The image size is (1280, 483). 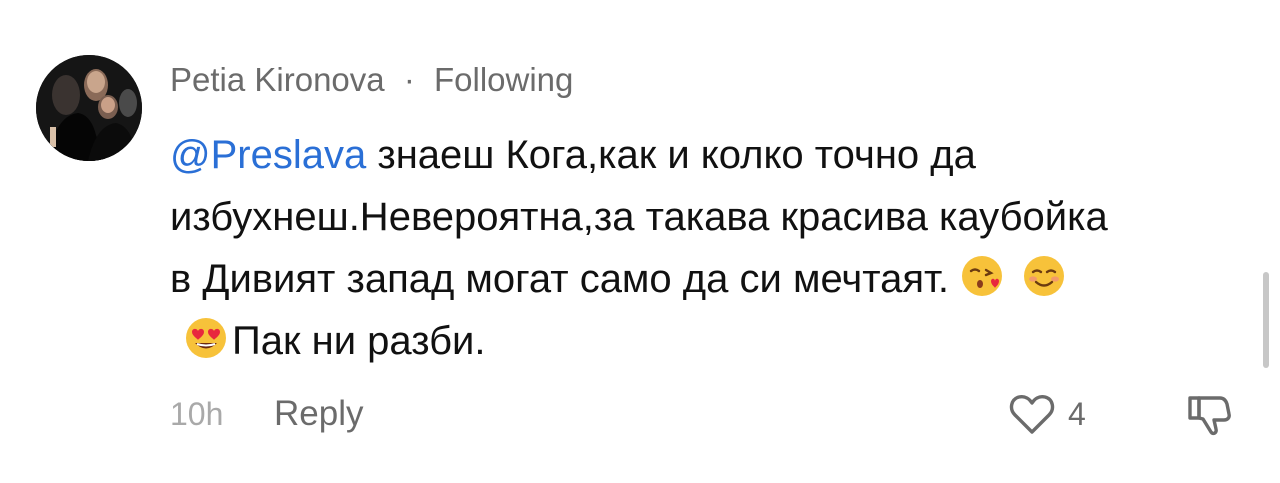 I want to click on scrollbar, so click(x=1266, y=320).